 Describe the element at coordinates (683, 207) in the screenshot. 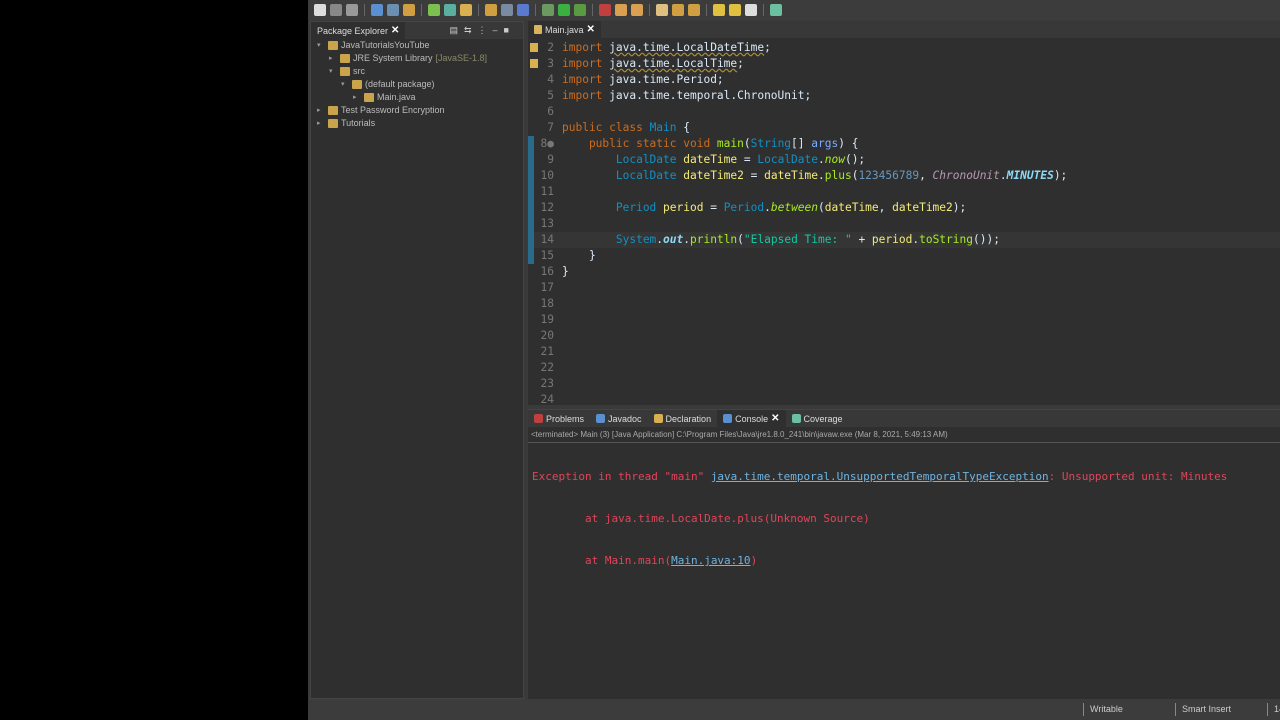

I see `code-token: period` at that location.